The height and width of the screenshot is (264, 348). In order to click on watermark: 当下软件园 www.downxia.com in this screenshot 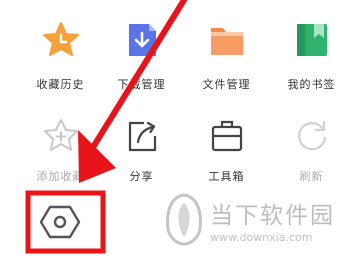, I will do `click(248, 219)`.